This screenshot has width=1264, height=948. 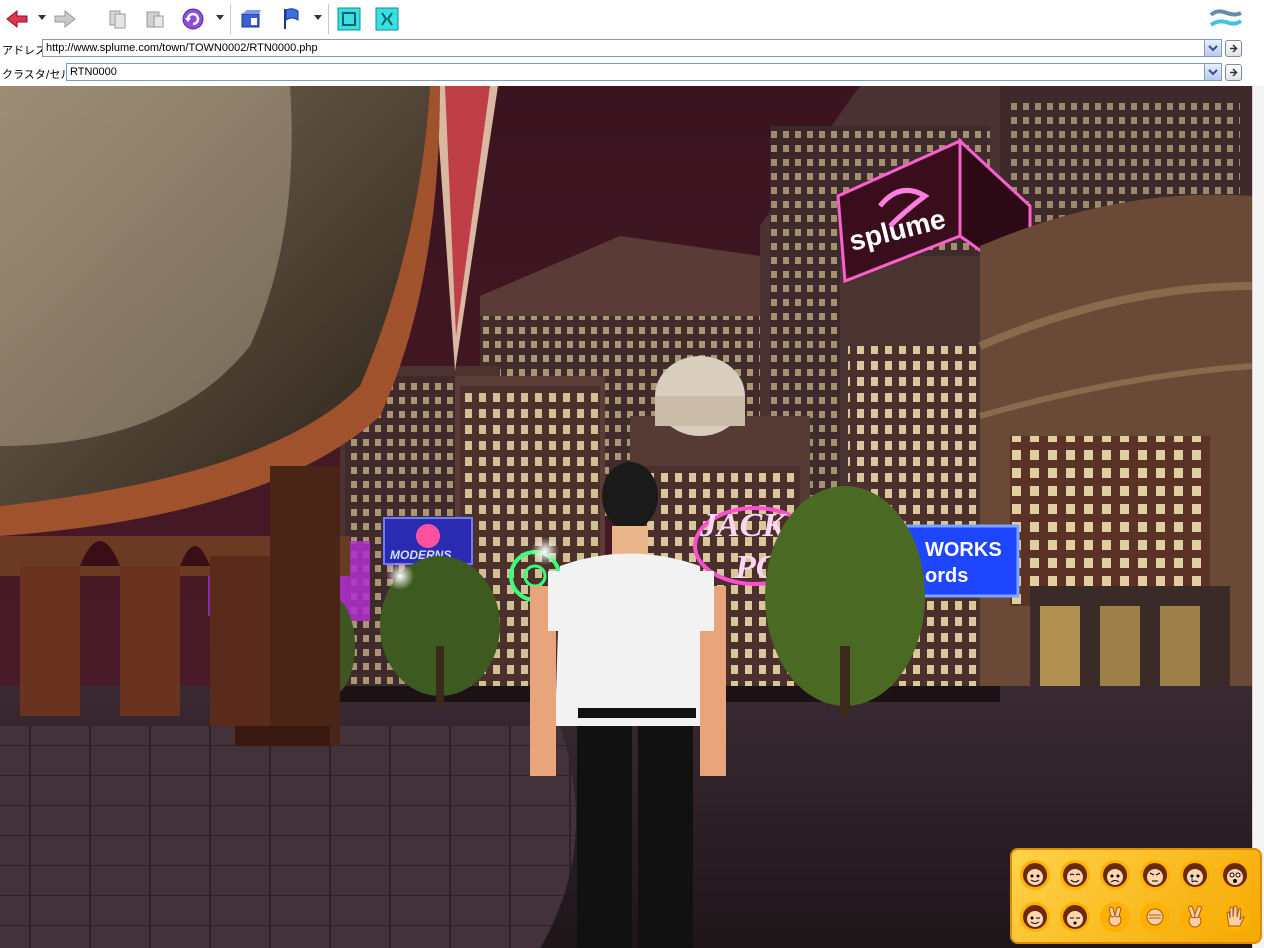 I want to click on peace-hand-icon, so click(x=1195, y=917).